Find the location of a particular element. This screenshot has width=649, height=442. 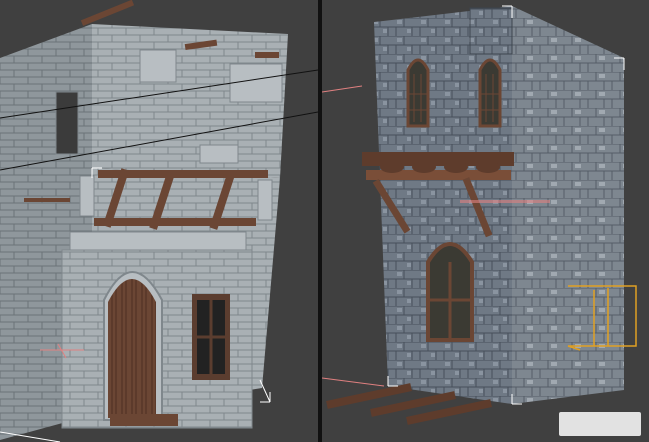

door-lintel is located at coordinates (158, 241).